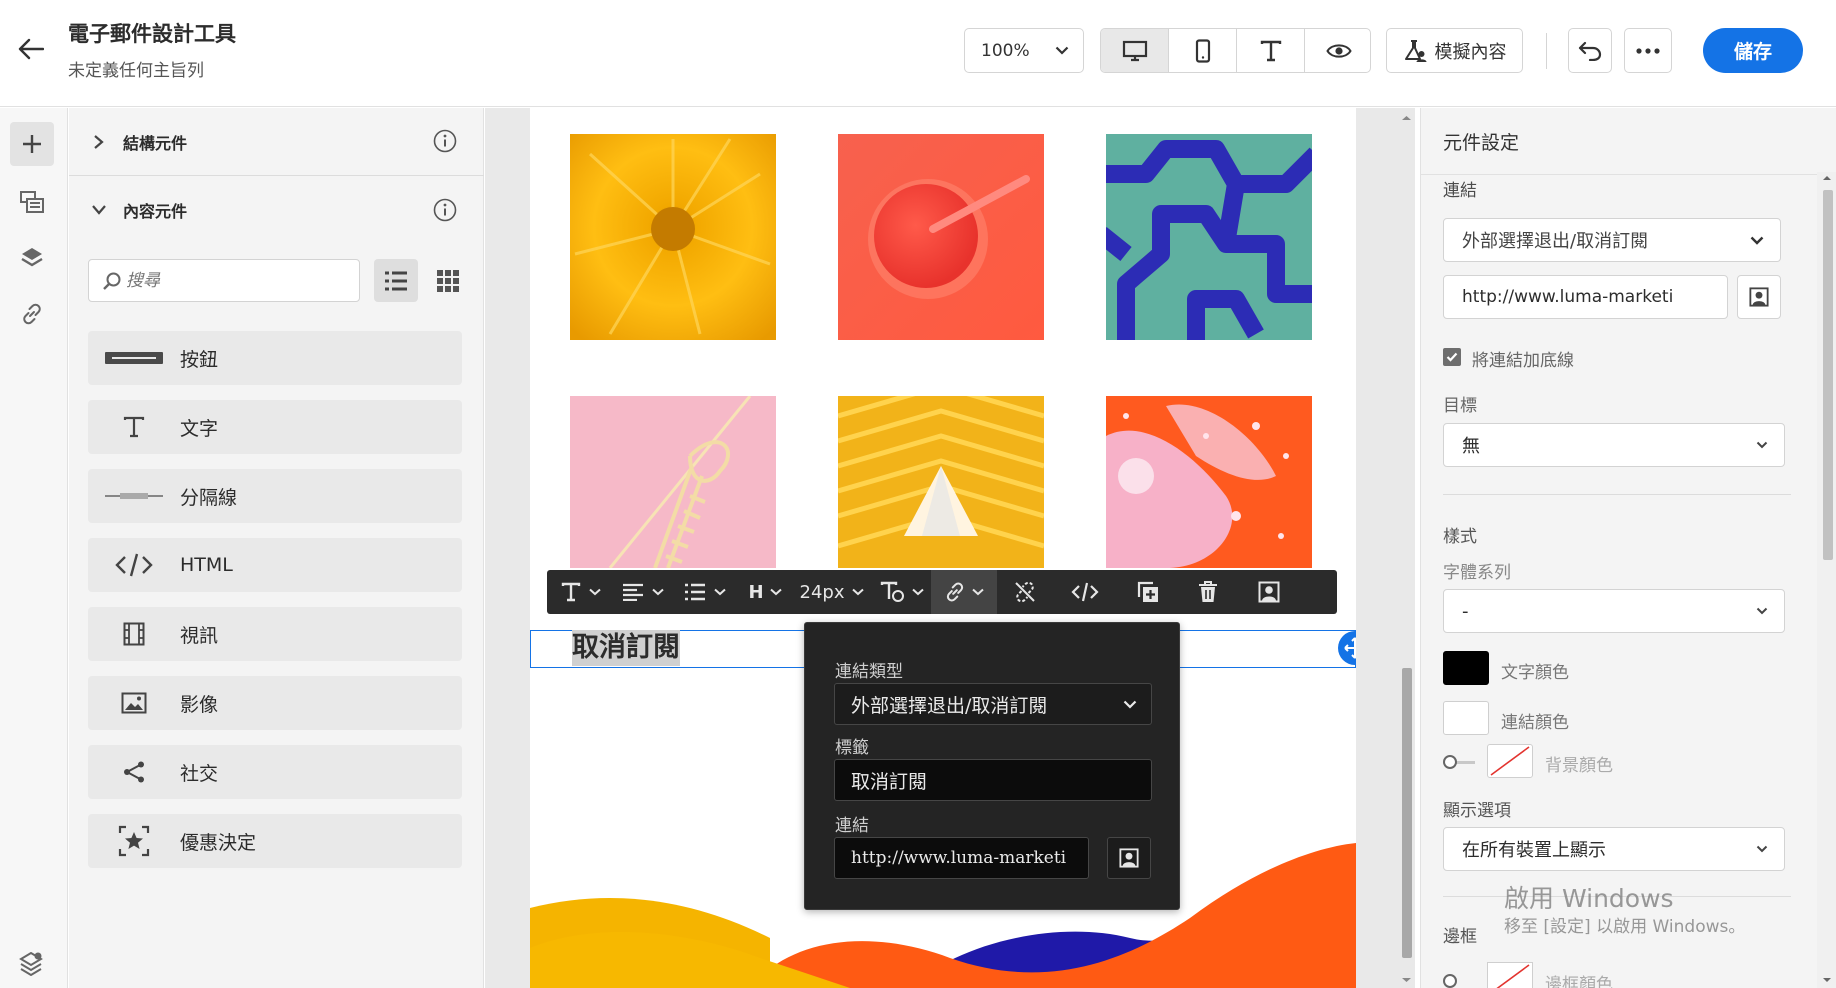  I want to click on component-label: 視訊, so click(199, 635).